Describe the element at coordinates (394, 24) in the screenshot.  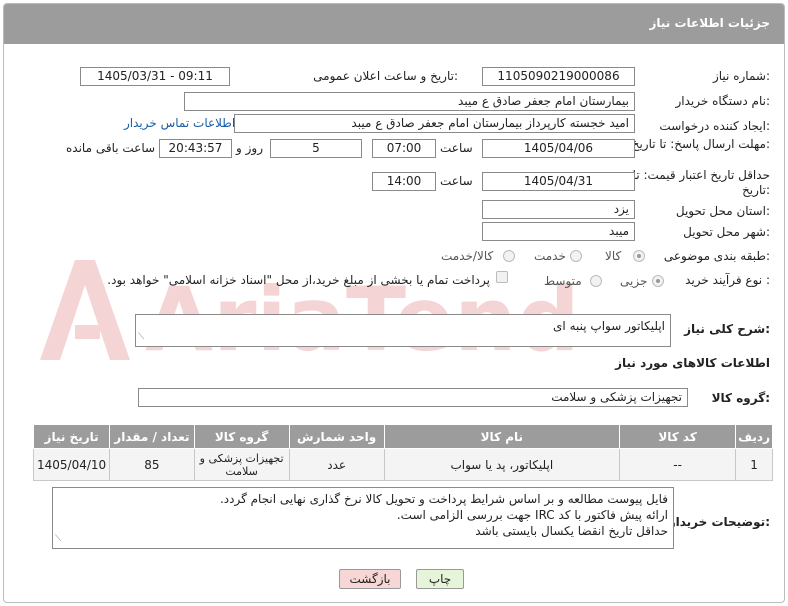
I see `panel-header: جزئیات اطلاعات نیاز` at that location.